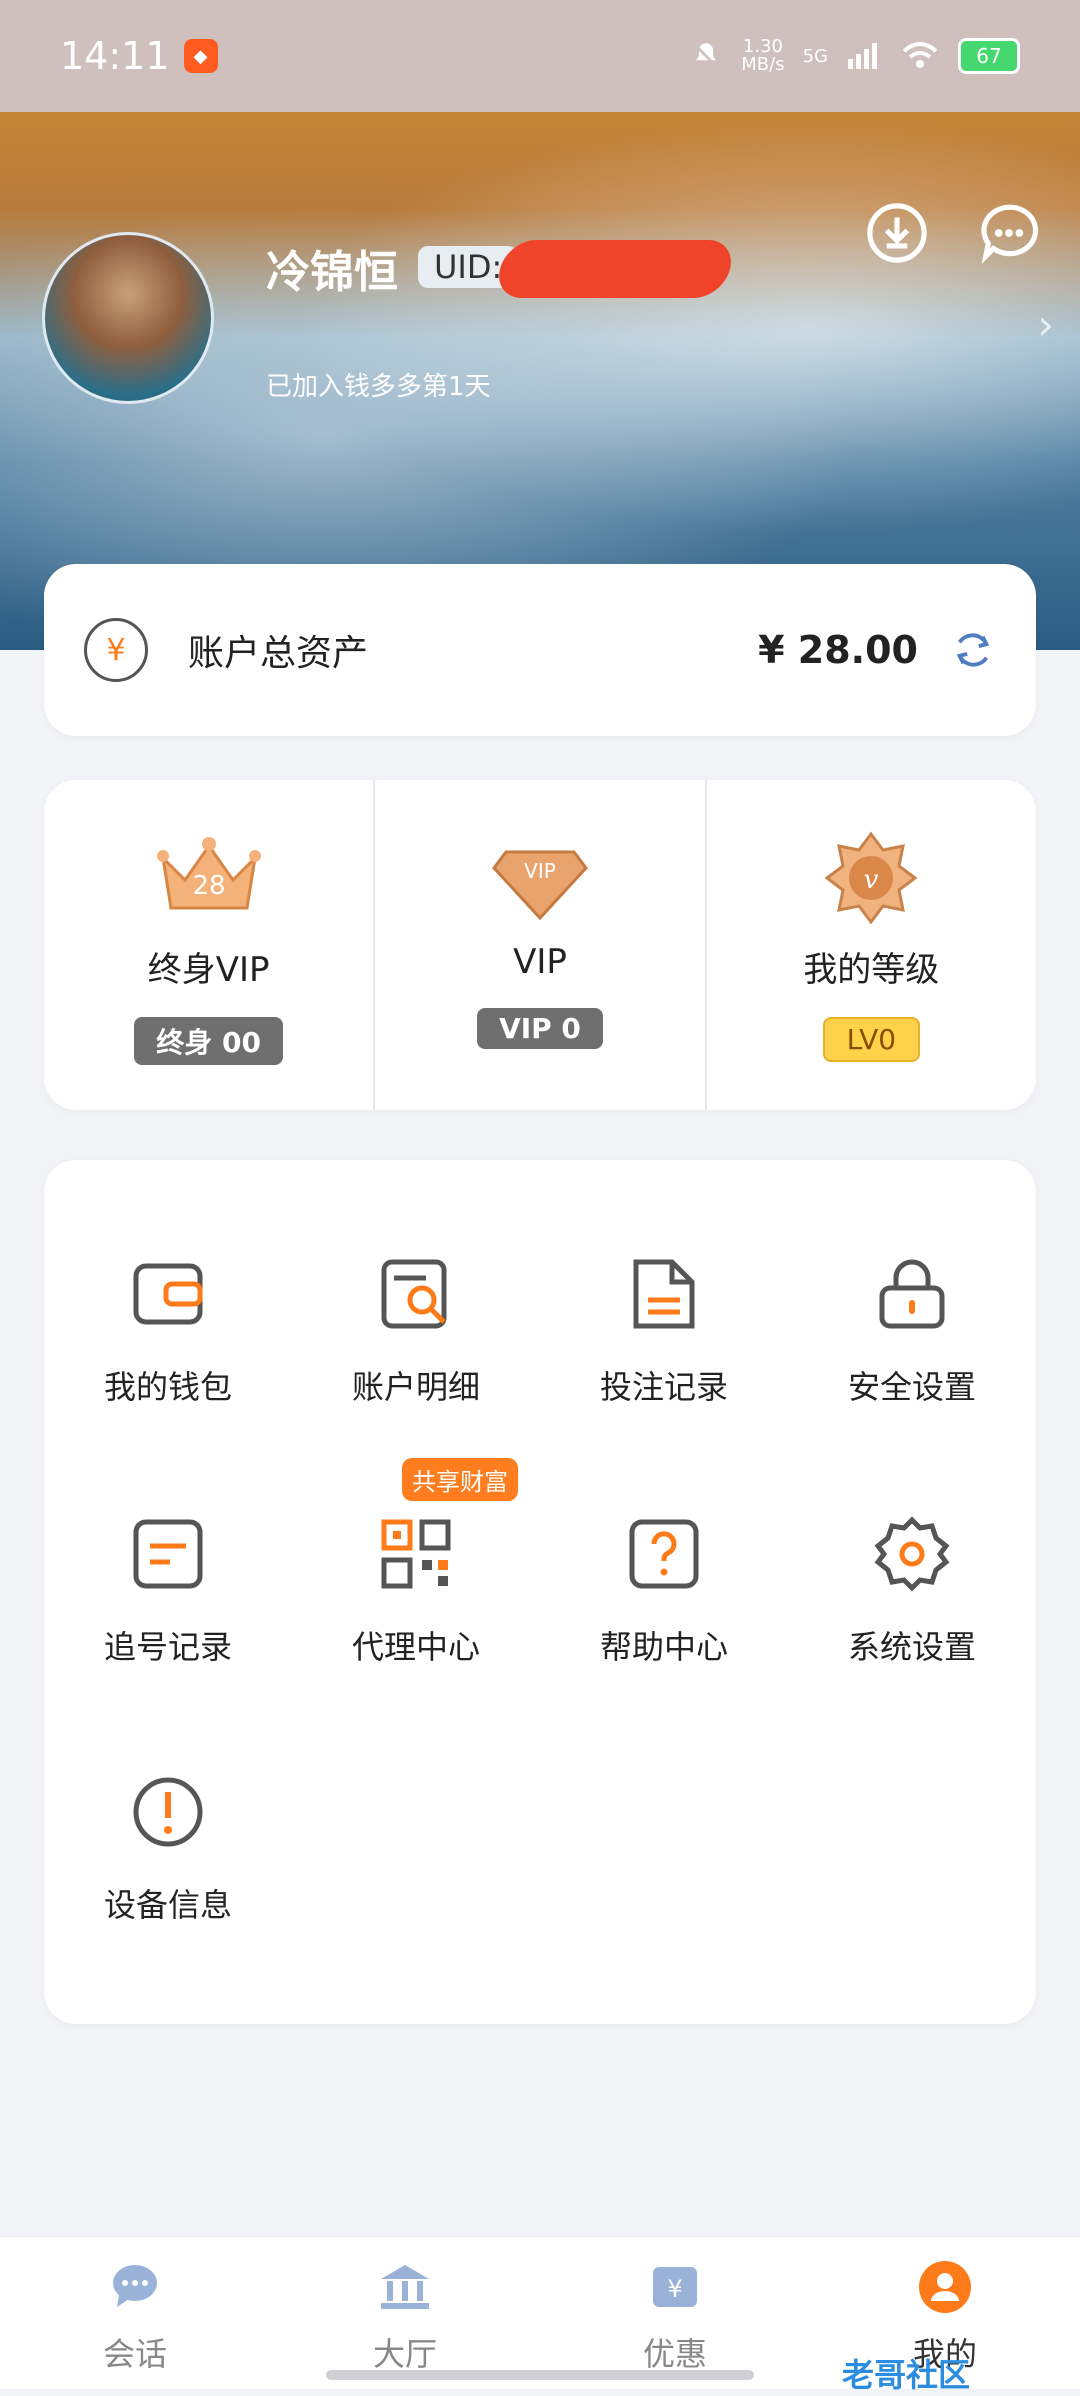 Image resolution: width=1080 pixels, height=2396 pixels. What do you see at coordinates (540, 650) in the screenshot?
I see `assets-card: ¥ 账户总资产 ¥ 28.00` at bounding box center [540, 650].